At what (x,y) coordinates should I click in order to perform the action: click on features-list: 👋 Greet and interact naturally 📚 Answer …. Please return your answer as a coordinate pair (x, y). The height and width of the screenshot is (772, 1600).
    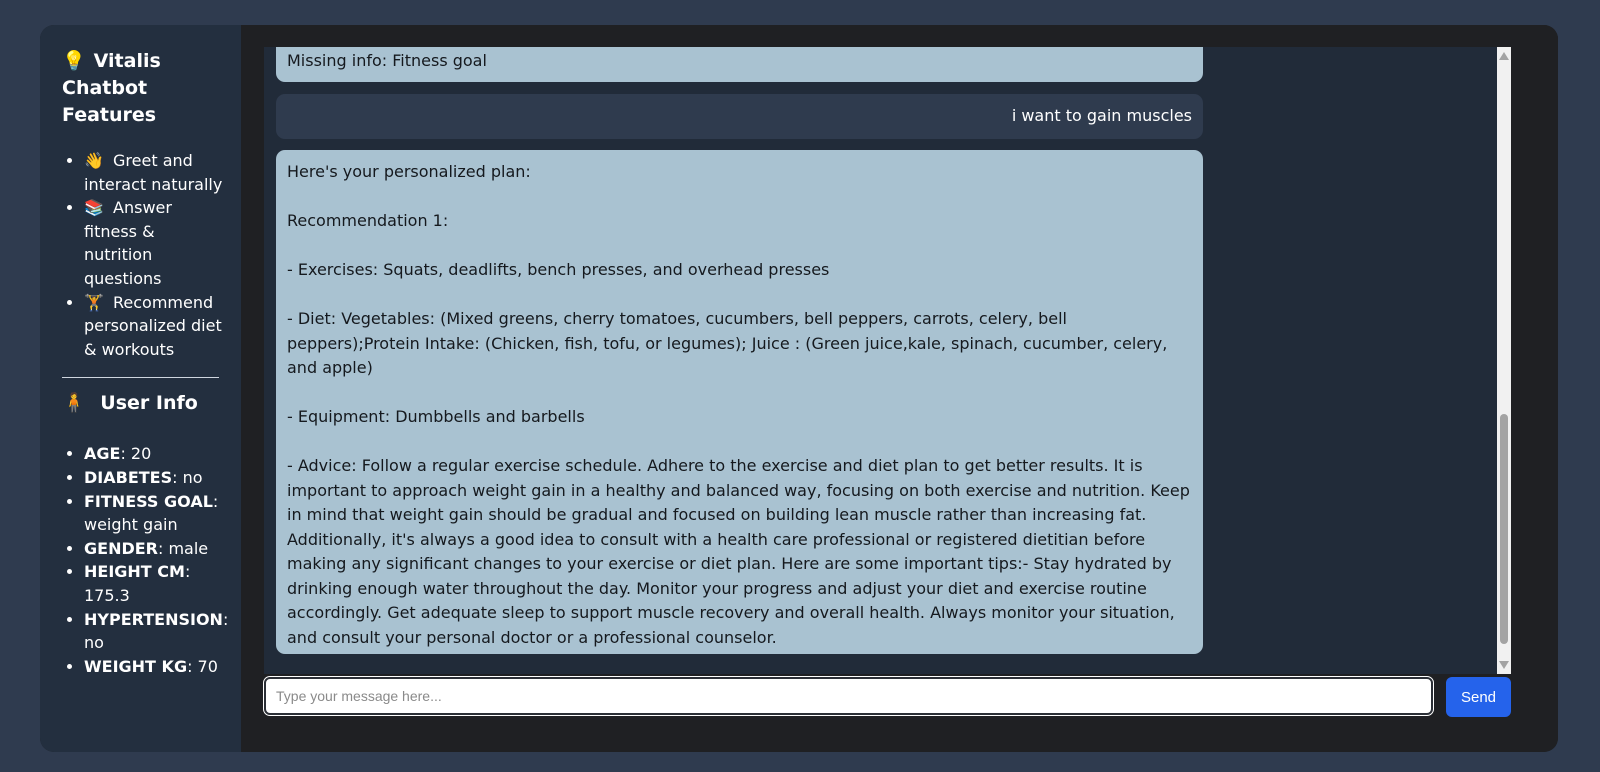
    Looking at the image, I should click on (142, 255).